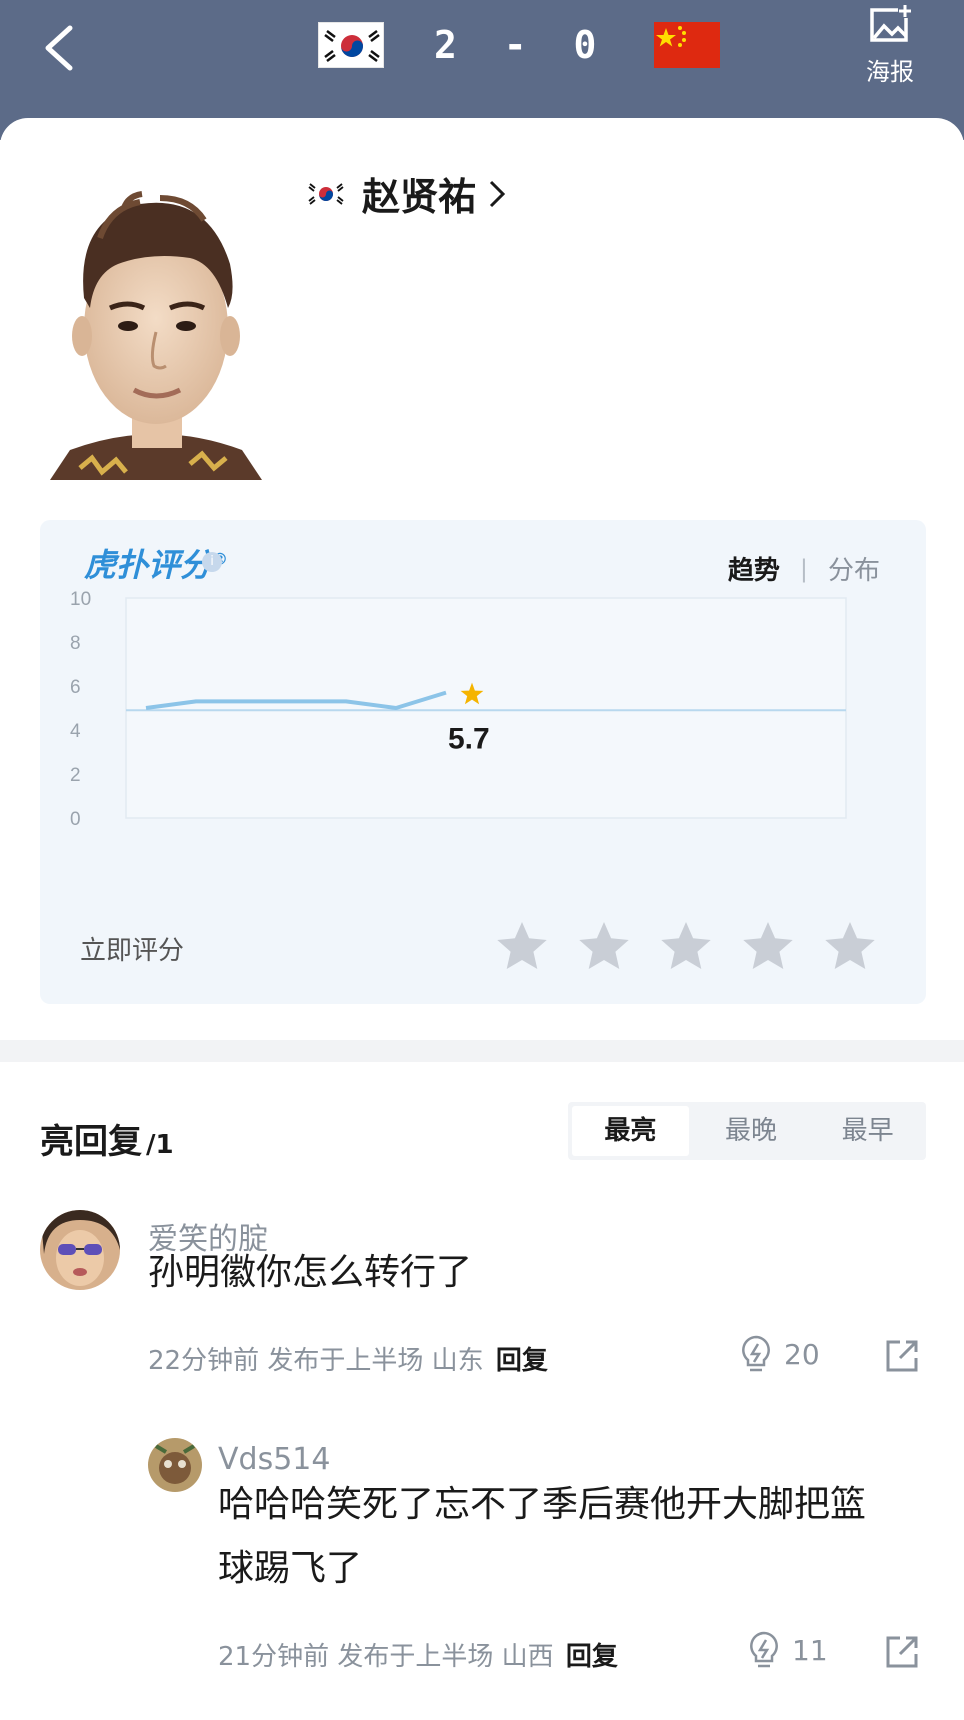 This screenshot has width=964, height=1720. I want to click on tab-trend: 趋势, so click(754, 568).